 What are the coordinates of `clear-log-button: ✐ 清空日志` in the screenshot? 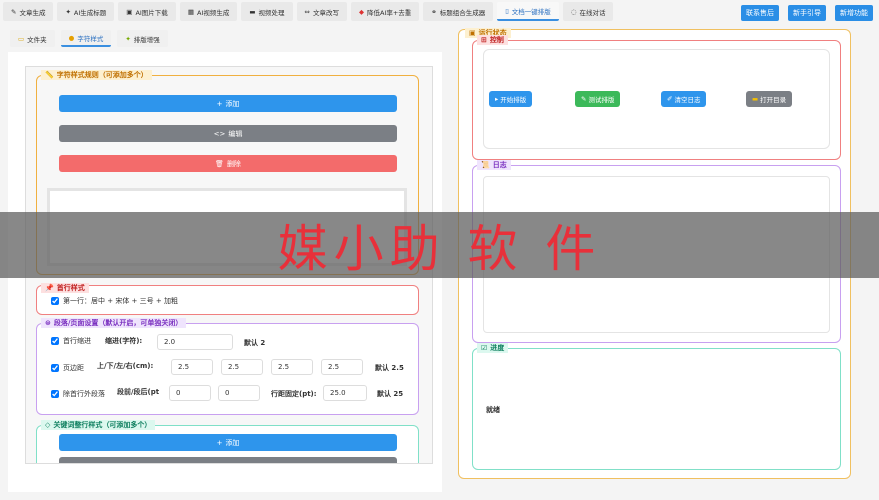 It's located at (684, 99).